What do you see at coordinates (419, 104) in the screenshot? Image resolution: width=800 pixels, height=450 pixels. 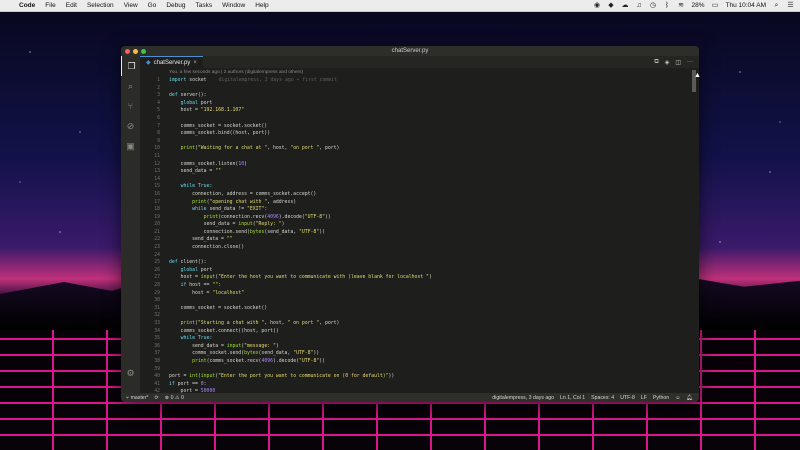 I see `code-line: 4 global port` at bounding box center [419, 104].